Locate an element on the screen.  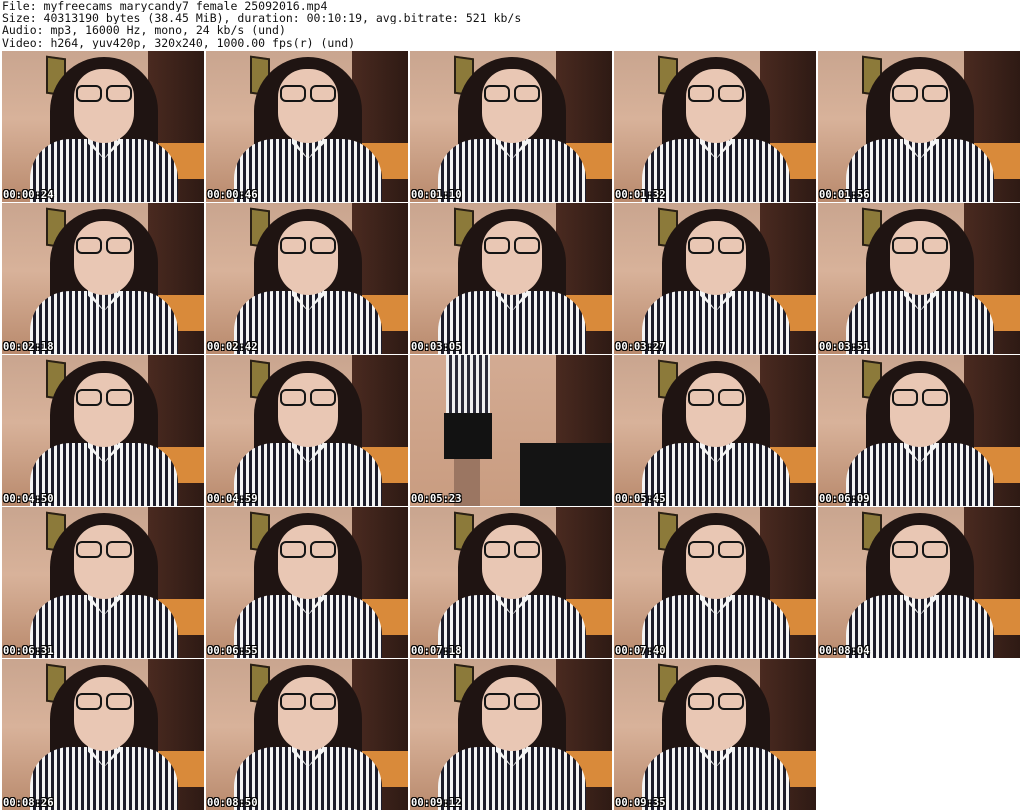
thumbnail-timestamp: 00:05:23 is located at coordinates (436, 499).